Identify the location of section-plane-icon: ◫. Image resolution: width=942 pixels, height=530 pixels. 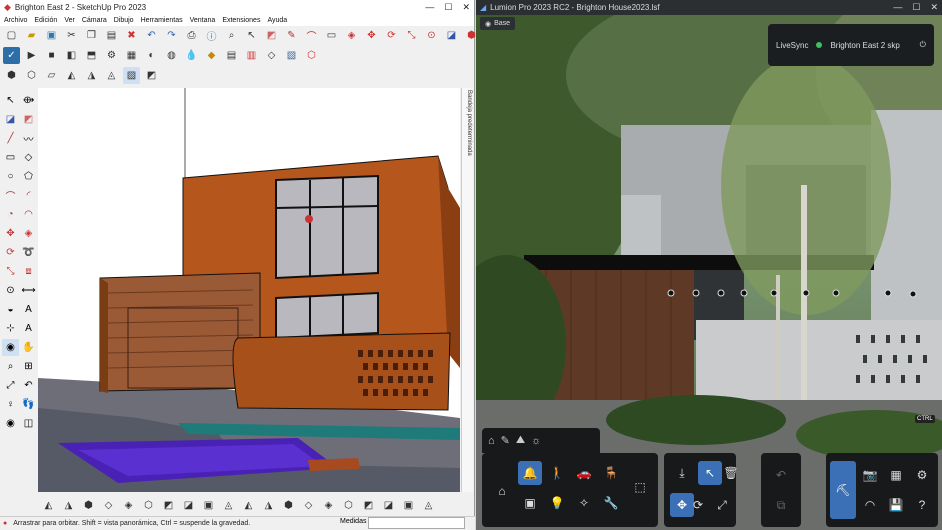
(28, 423).